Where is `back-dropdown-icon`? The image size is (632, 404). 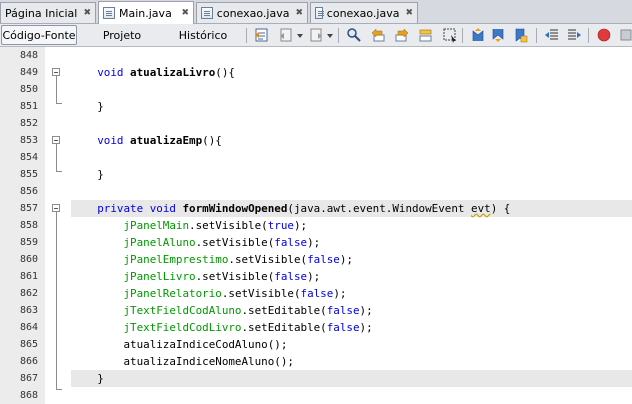 back-dropdown-icon is located at coordinates (300, 35).